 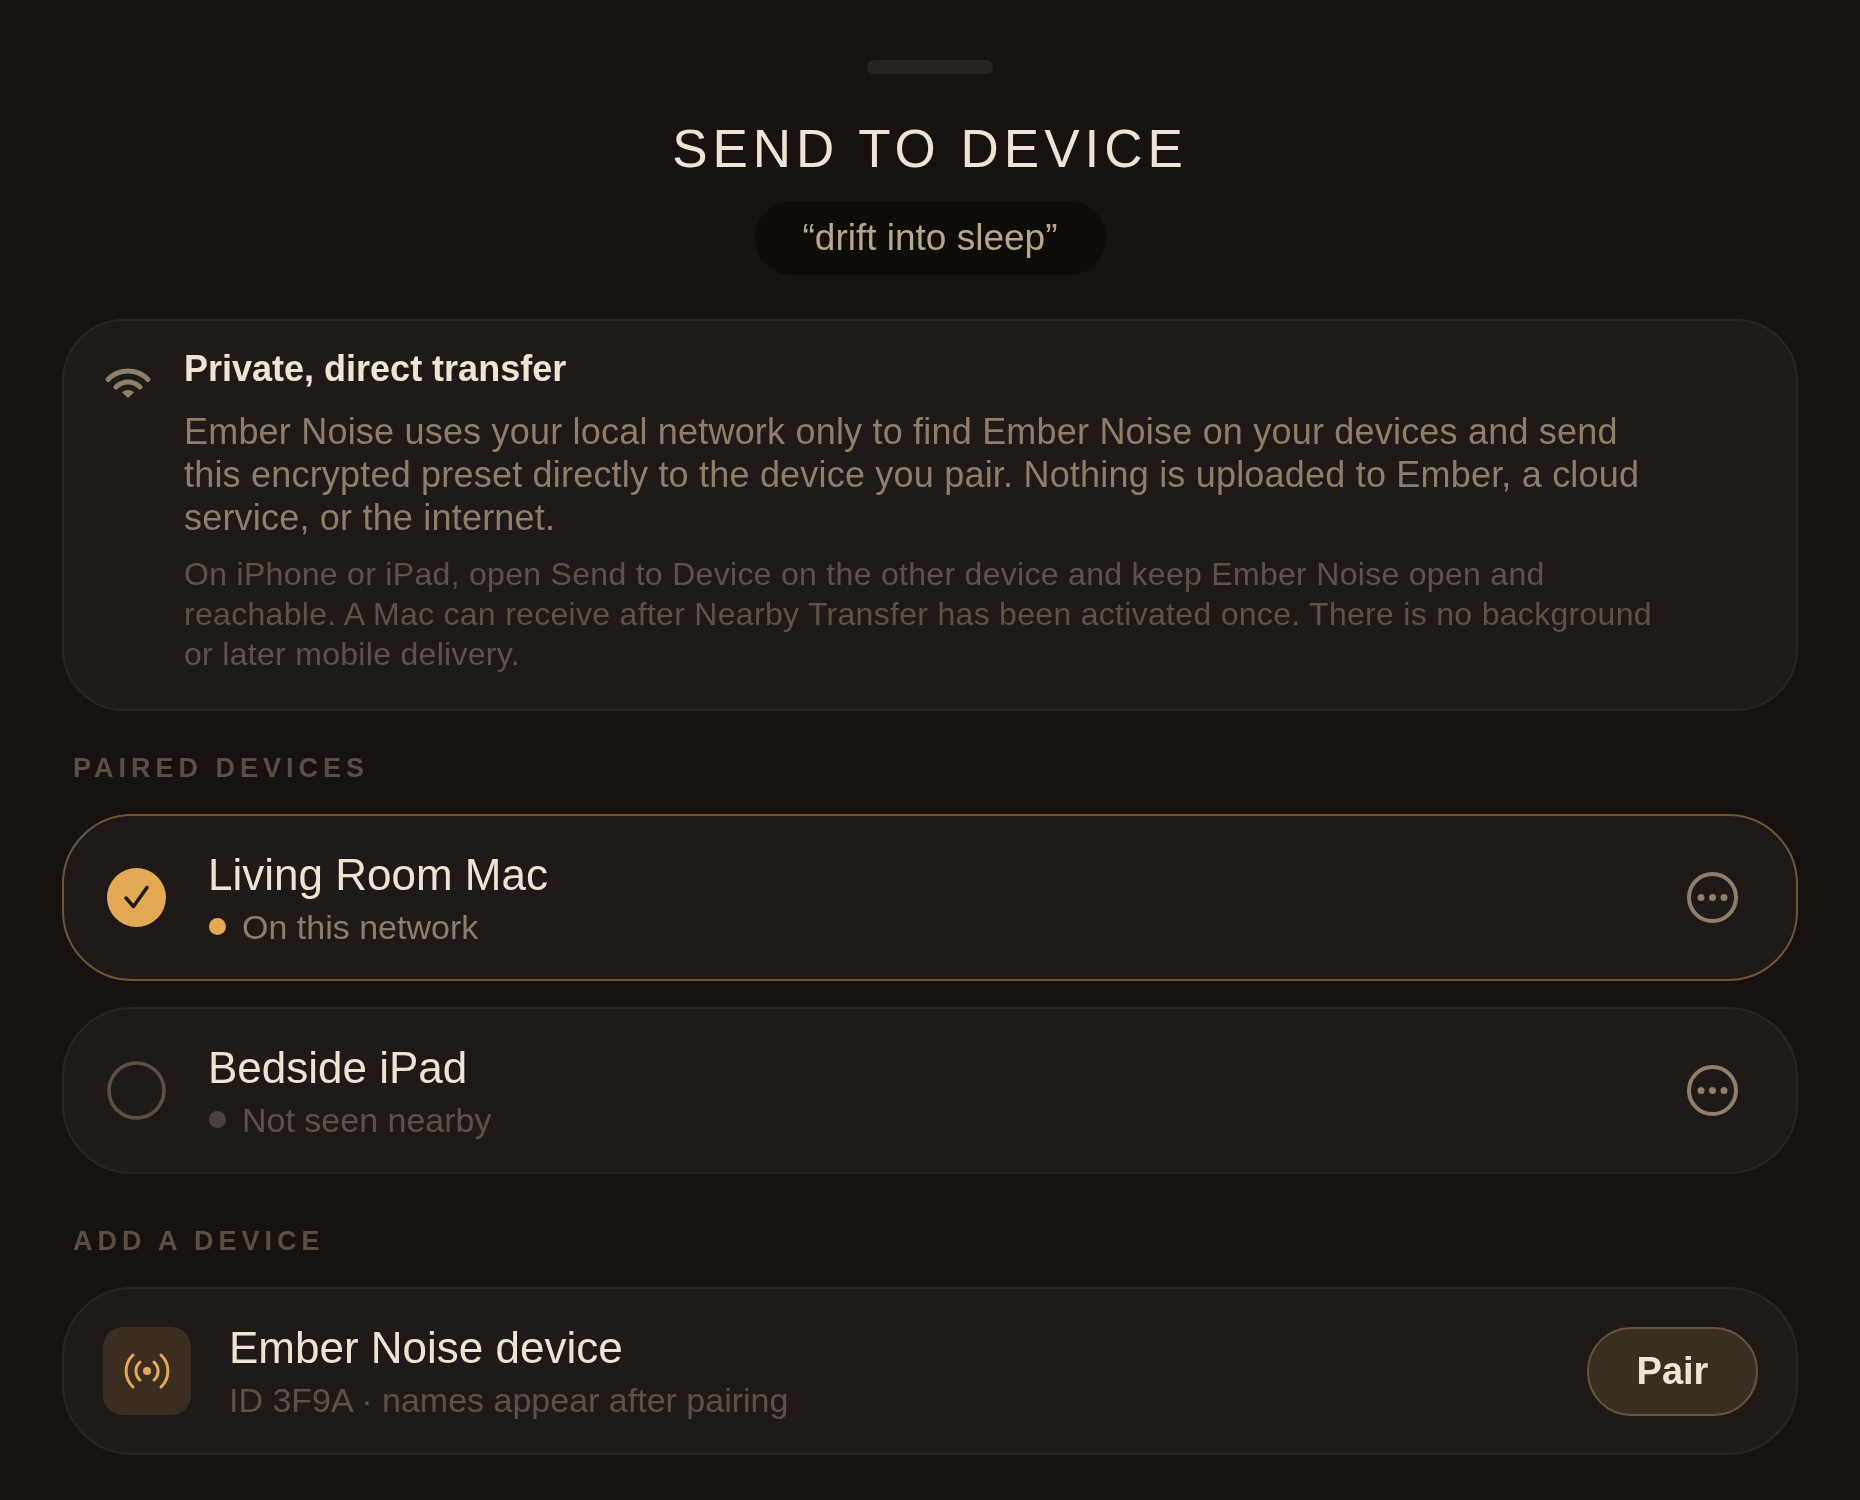 What do you see at coordinates (1672, 1371) in the screenshot?
I see `pair-button: Pair` at bounding box center [1672, 1371].